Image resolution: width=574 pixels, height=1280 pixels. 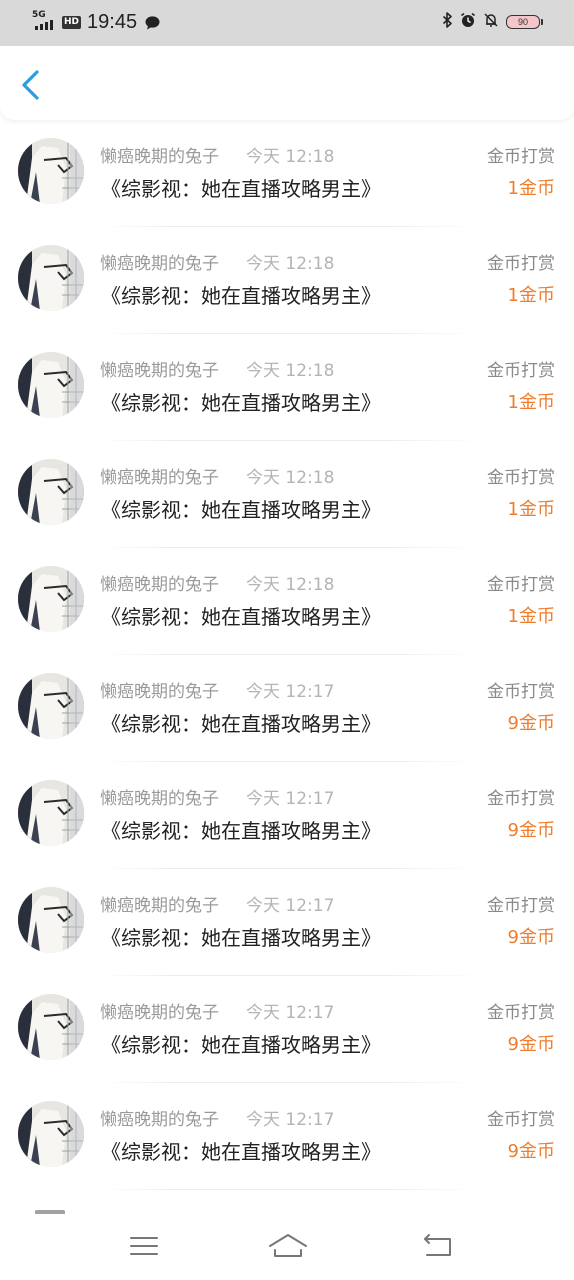 I want to click on menu-button, so click(x=144, y=1247).